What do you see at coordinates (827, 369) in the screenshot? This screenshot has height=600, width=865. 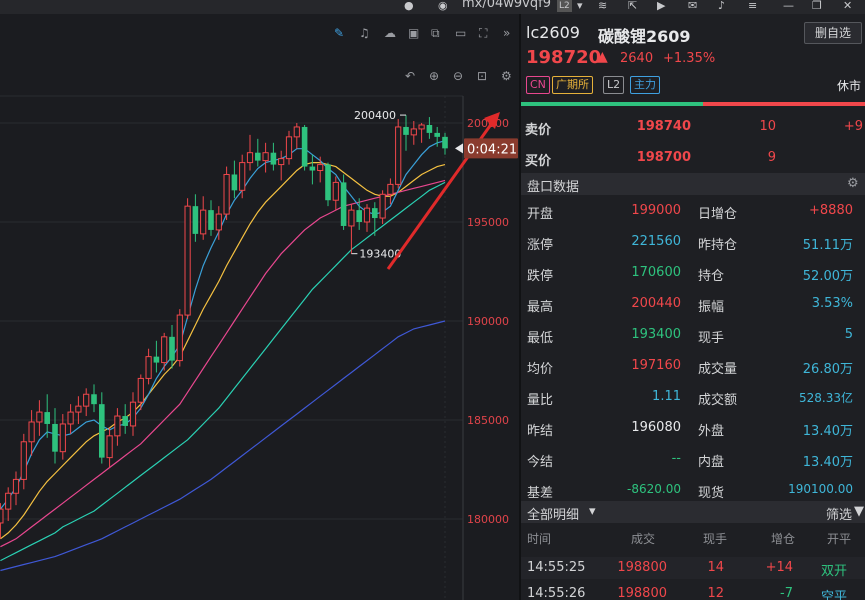 I see `stat-value: 26.80万` at bounding box center [827, 369].